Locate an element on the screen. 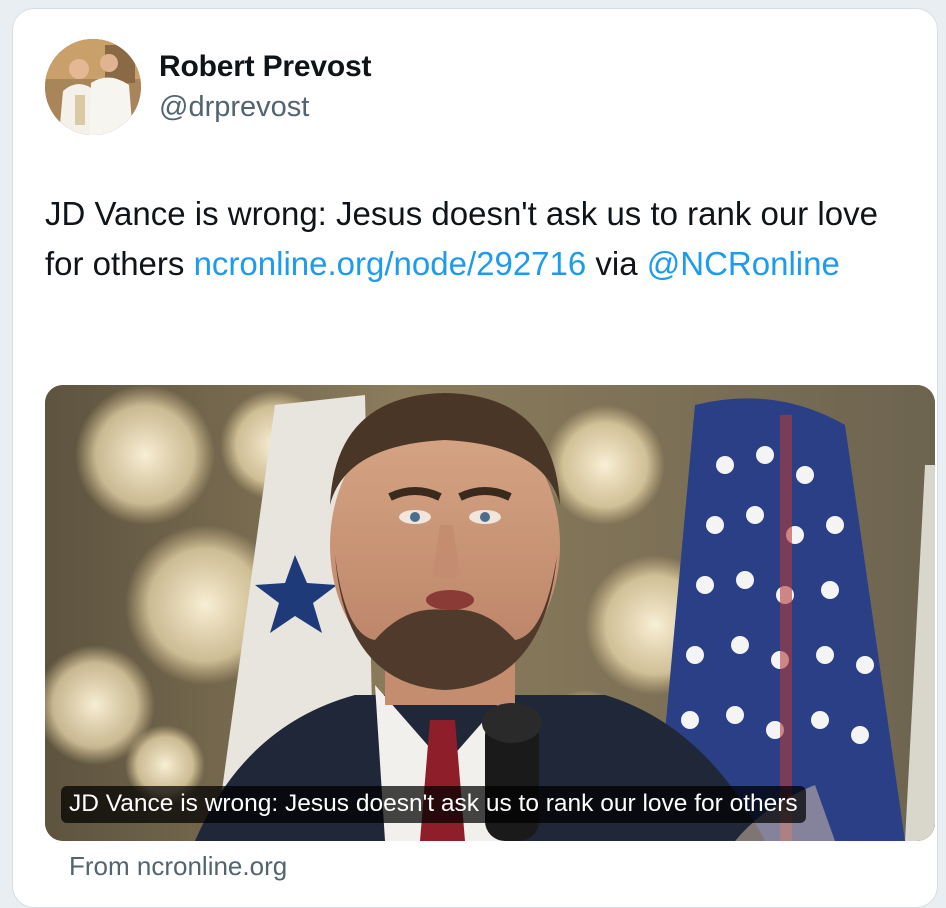 This screenshot has height=908, width=946. link-card-source: From ncronline.org is located at coordinates (178, 866).